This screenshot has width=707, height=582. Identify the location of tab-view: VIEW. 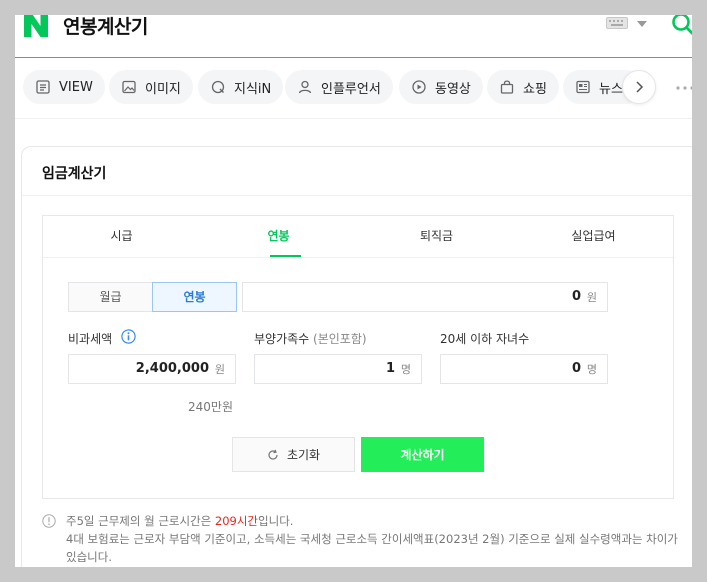
(64, 87).